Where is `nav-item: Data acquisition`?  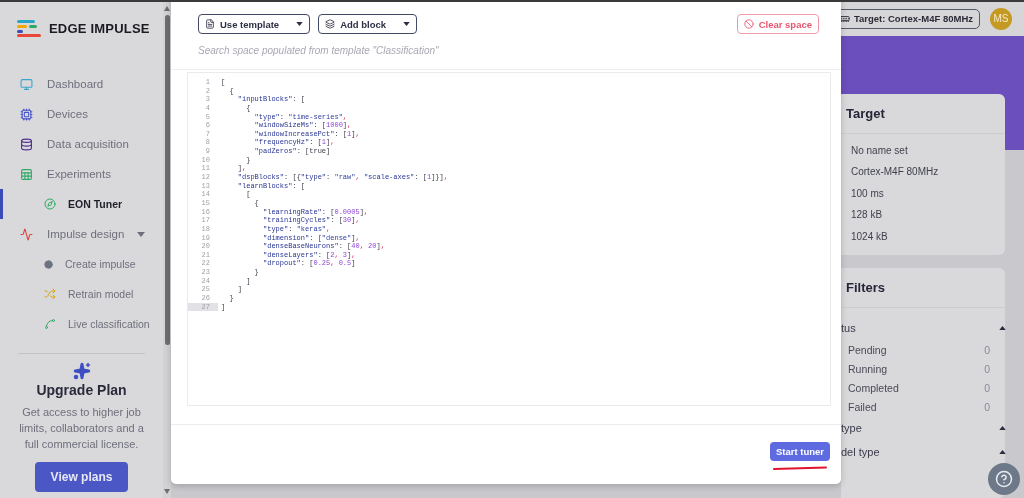
nav-item: Data acquisition is located at coordinates (81, 144).